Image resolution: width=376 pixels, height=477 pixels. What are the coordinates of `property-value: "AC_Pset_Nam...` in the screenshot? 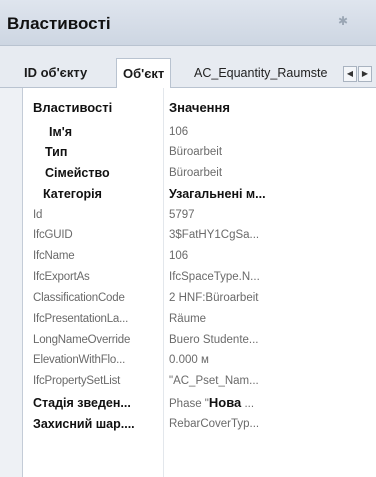 It's located at (214, 381).